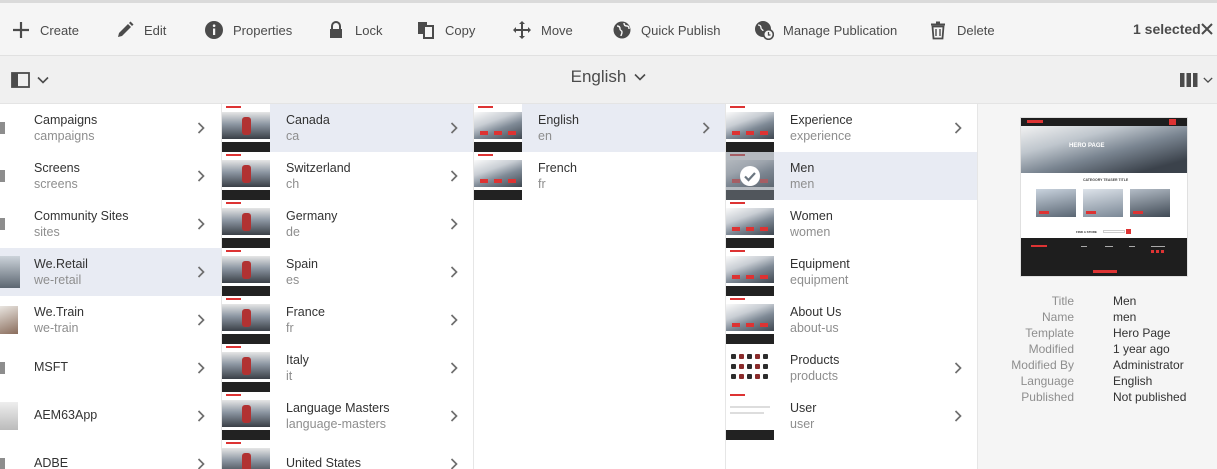  Describe the element at coordinates (354, 30) in the screenshot. I see `lock-button: Lock` at that location.